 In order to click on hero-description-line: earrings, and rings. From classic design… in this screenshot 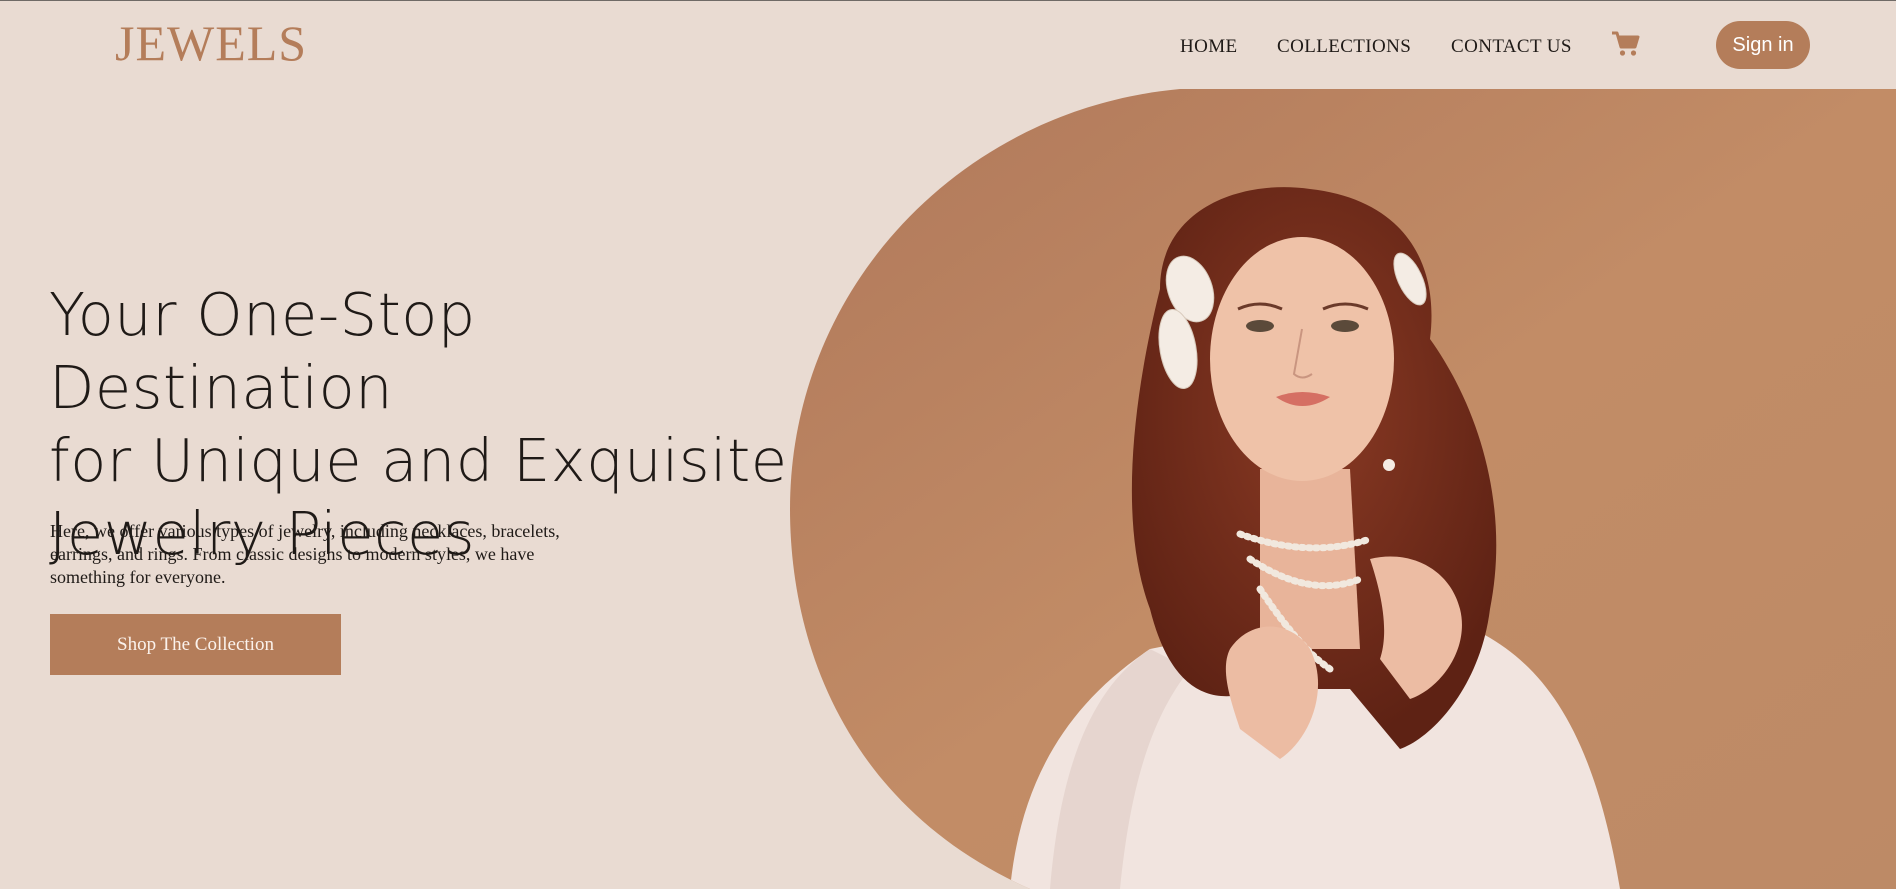, I will do `click(292, 554)`.